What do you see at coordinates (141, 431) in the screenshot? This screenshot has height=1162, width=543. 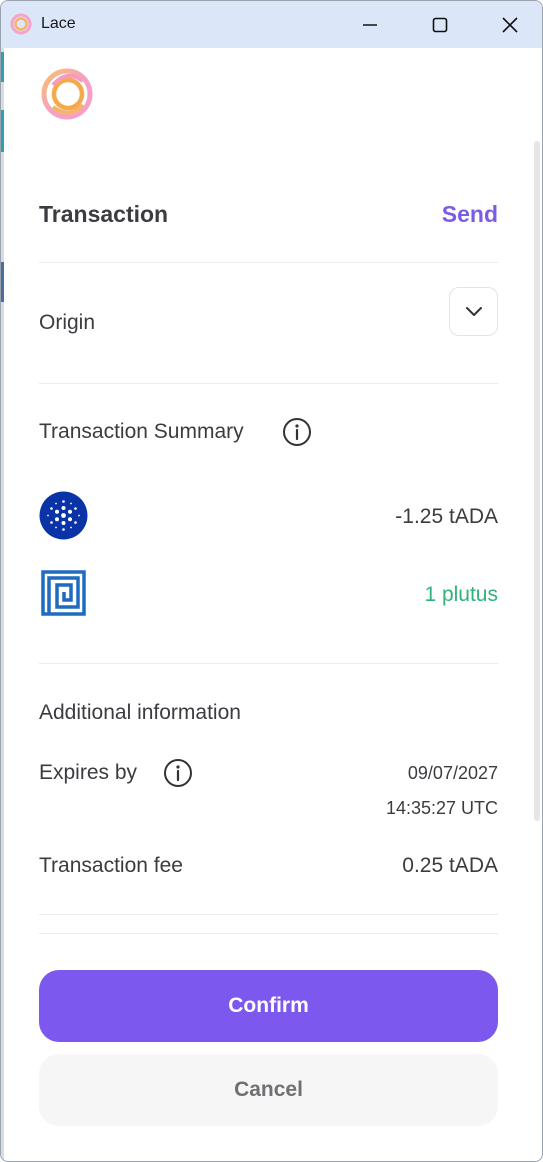 I see `summary-title: Transaction Summary` at bounding box center [141, 431].